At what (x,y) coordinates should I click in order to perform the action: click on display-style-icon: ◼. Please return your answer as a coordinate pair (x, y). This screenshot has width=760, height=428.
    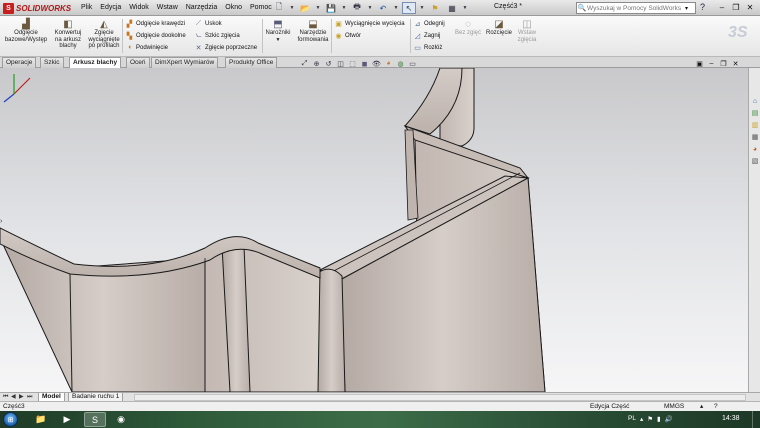
    Looking at the image, I should click on (364, 63).